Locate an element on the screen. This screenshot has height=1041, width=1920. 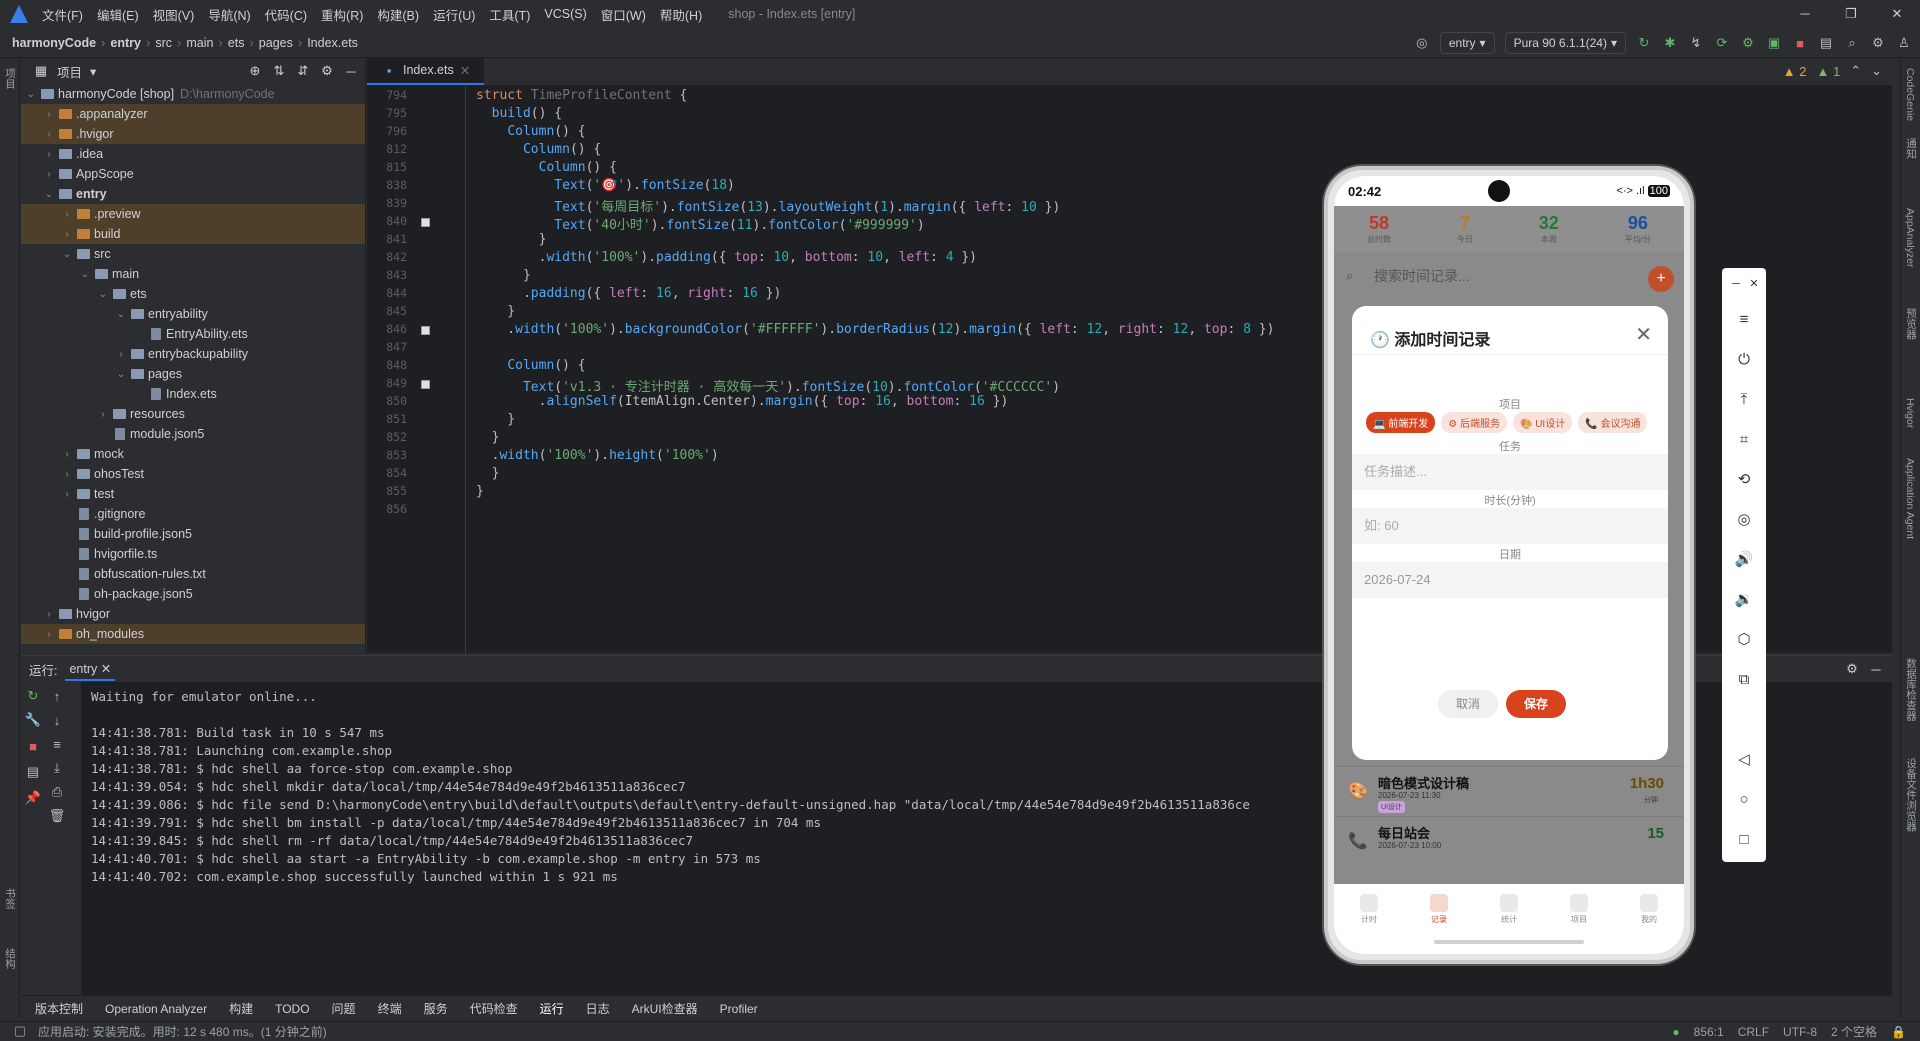
phone-tab: 统计 is located at coordinates (1509, 924).